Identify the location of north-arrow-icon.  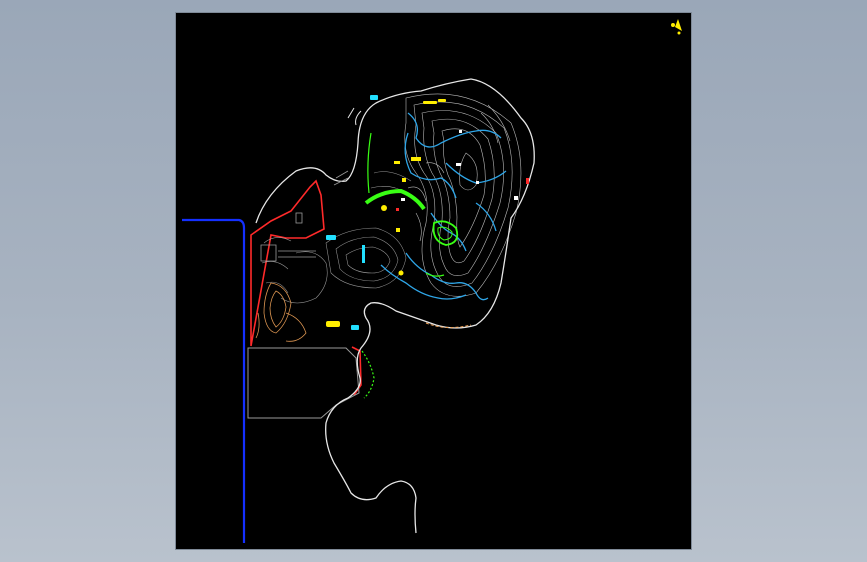
(676, 27).